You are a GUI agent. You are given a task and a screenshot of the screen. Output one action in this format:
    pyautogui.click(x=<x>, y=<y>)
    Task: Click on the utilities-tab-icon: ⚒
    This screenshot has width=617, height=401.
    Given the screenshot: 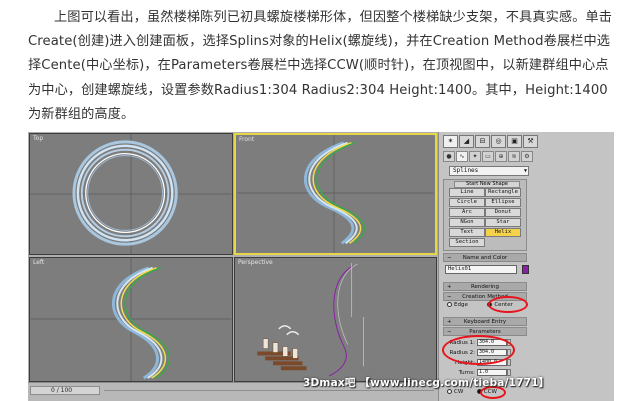 What is the action you would take?
    pyautogui.click(x=530, y=141)
    